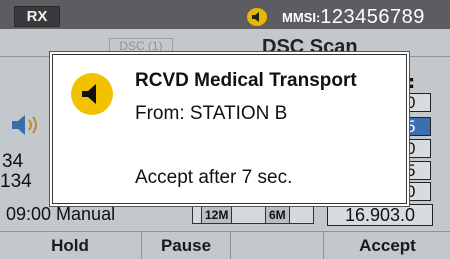 The width and height of the screenshot is (450, 259). Describe the element at coordinates (372, 17) in the screenshot. I see `mmsi-value: 123456789` at that location.